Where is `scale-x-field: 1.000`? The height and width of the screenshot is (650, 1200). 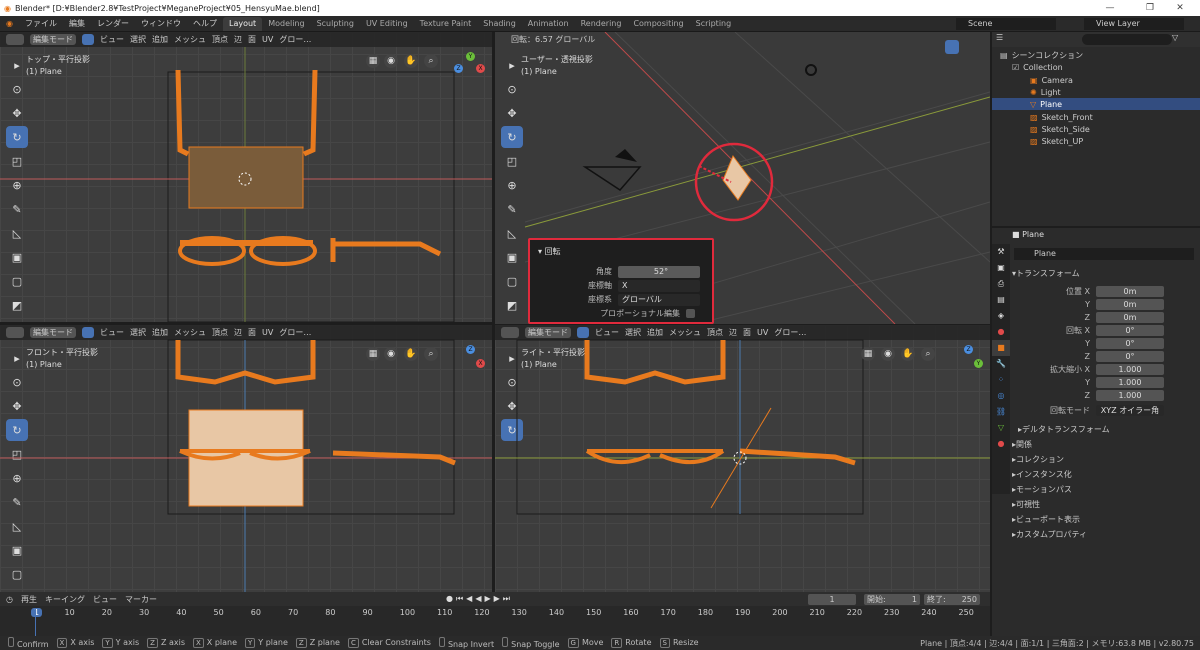 scale-x-field: 1.000 is located at coordinates (1130, 369).